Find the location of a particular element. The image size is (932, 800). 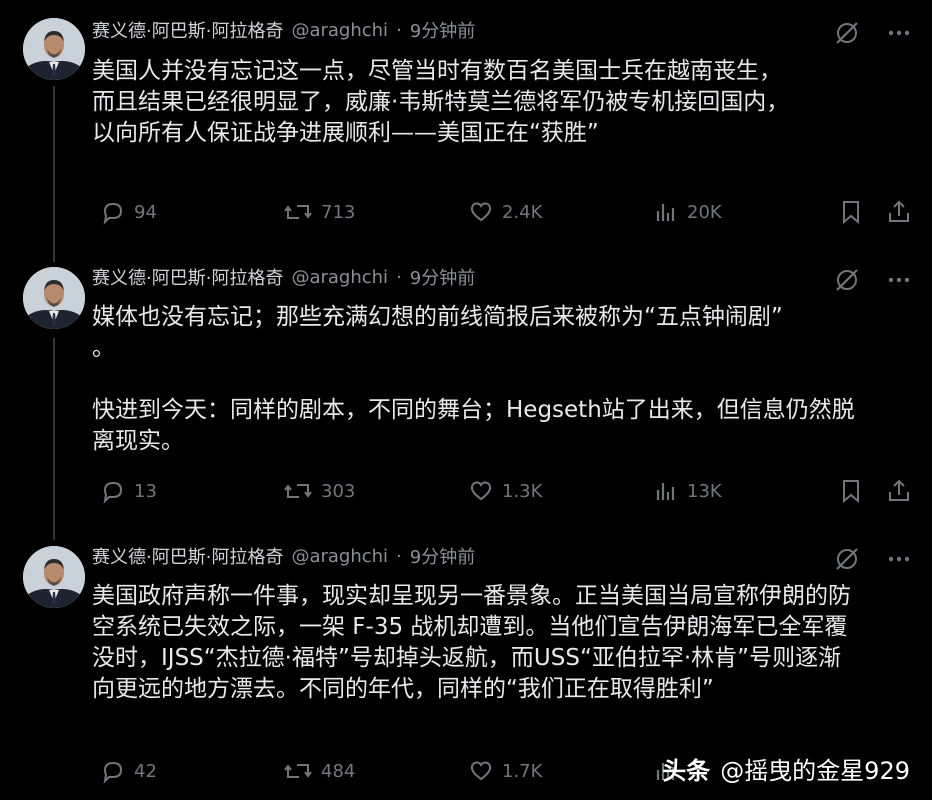

repost-button: 484 is located at coordinates (319, 771).